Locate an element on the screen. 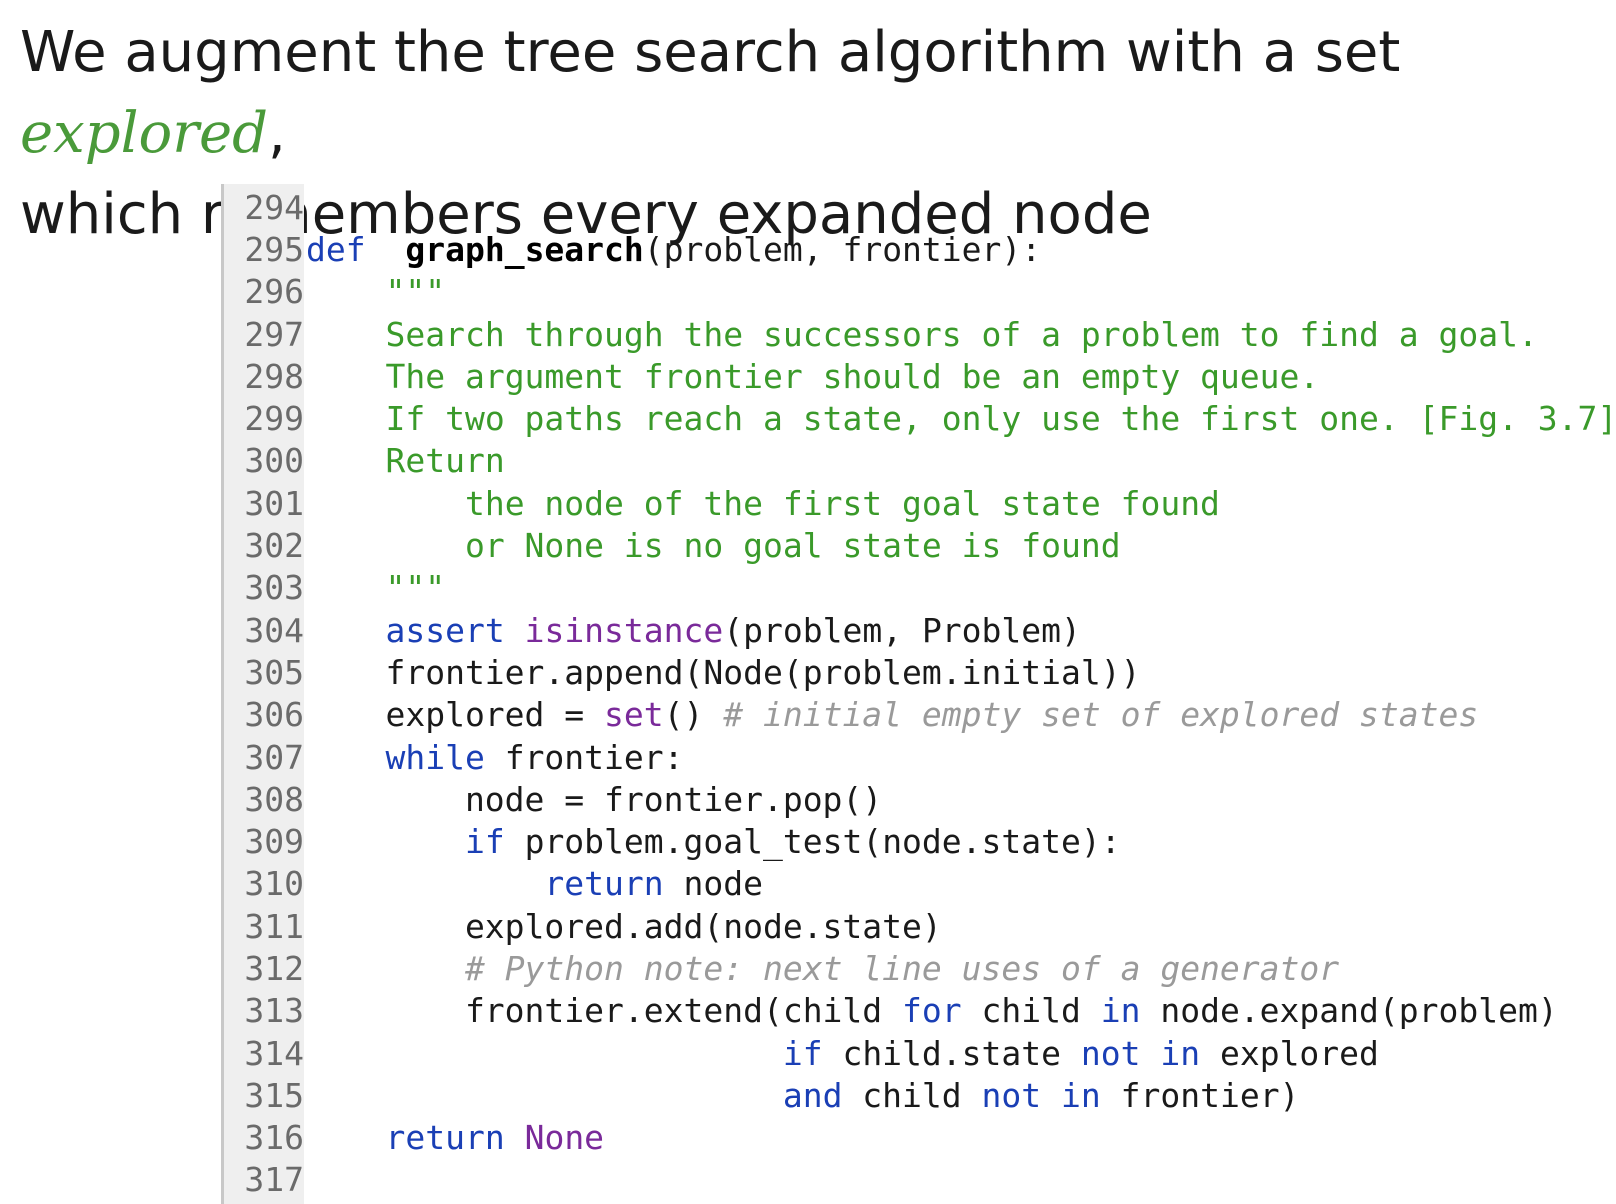  code-token: """ is located at coordinates (415, 588).